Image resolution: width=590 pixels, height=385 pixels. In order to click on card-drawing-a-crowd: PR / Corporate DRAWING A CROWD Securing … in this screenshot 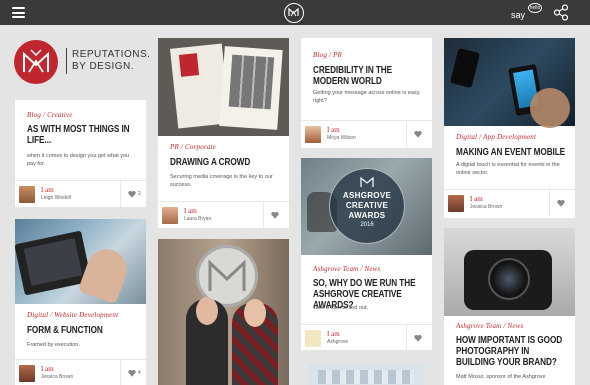, I will do `click(223, 133)`.